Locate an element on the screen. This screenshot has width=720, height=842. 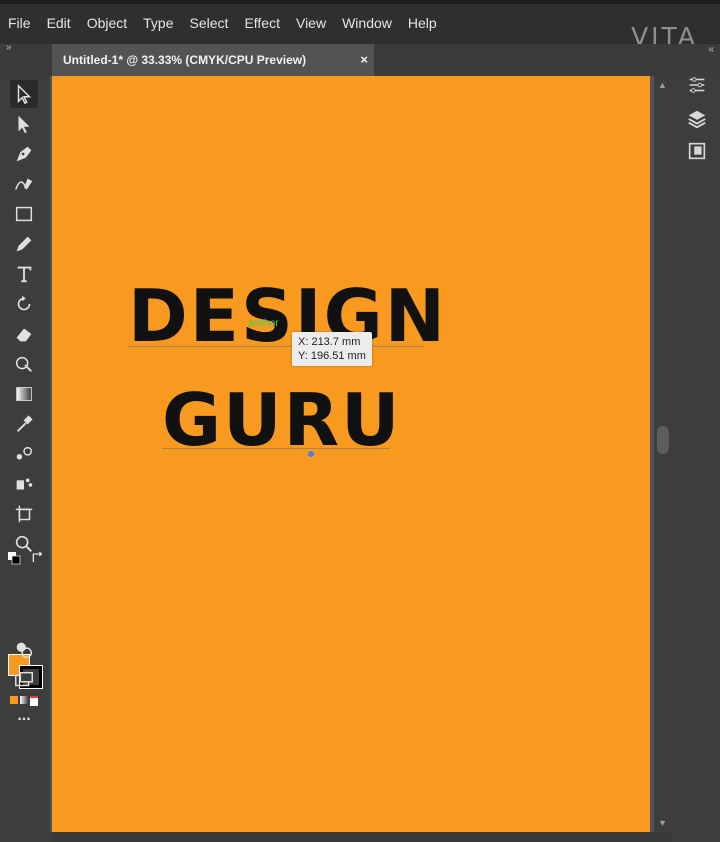
menu-select: Select is located at coordinates (209, 22).